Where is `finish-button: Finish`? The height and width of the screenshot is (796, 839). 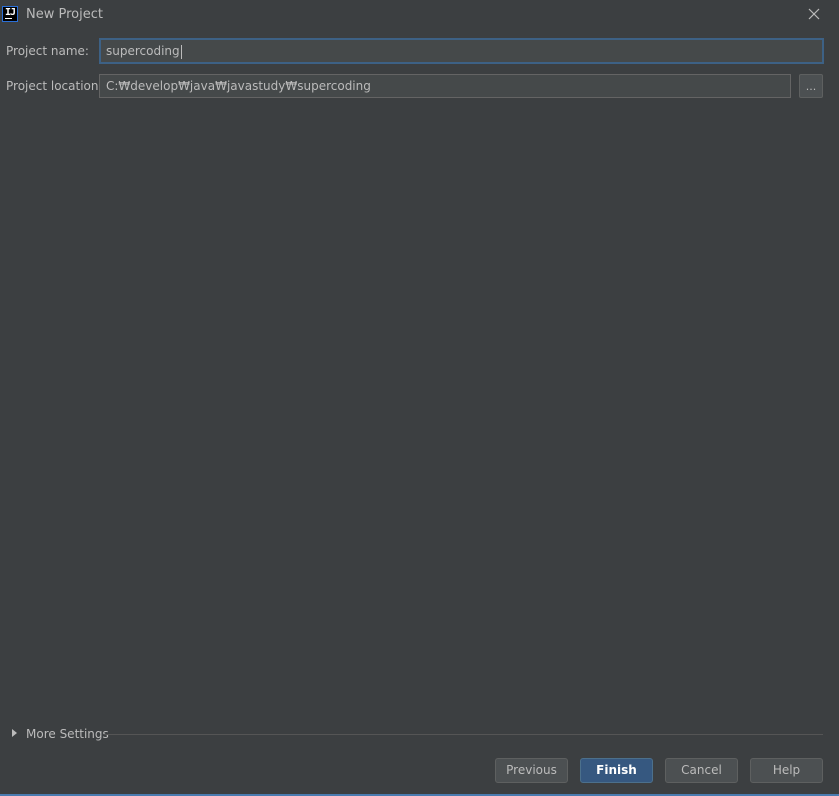
finish-button: Finish is located at coordinates (616, 770).